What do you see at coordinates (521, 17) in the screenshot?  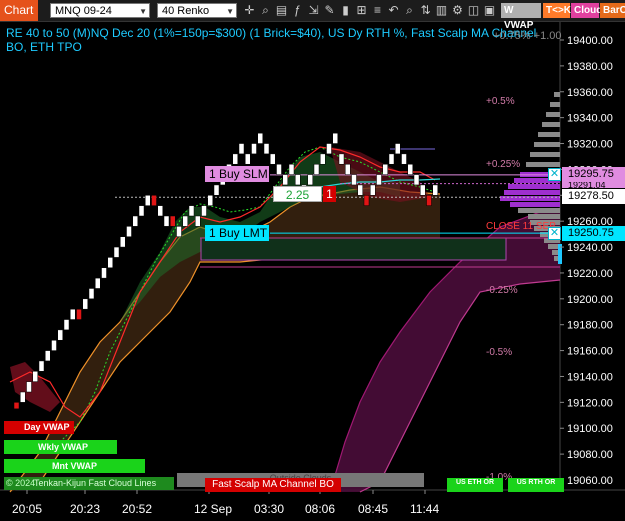 I see `wvwap-button: W VWAP` at bounding box center [521, 17].